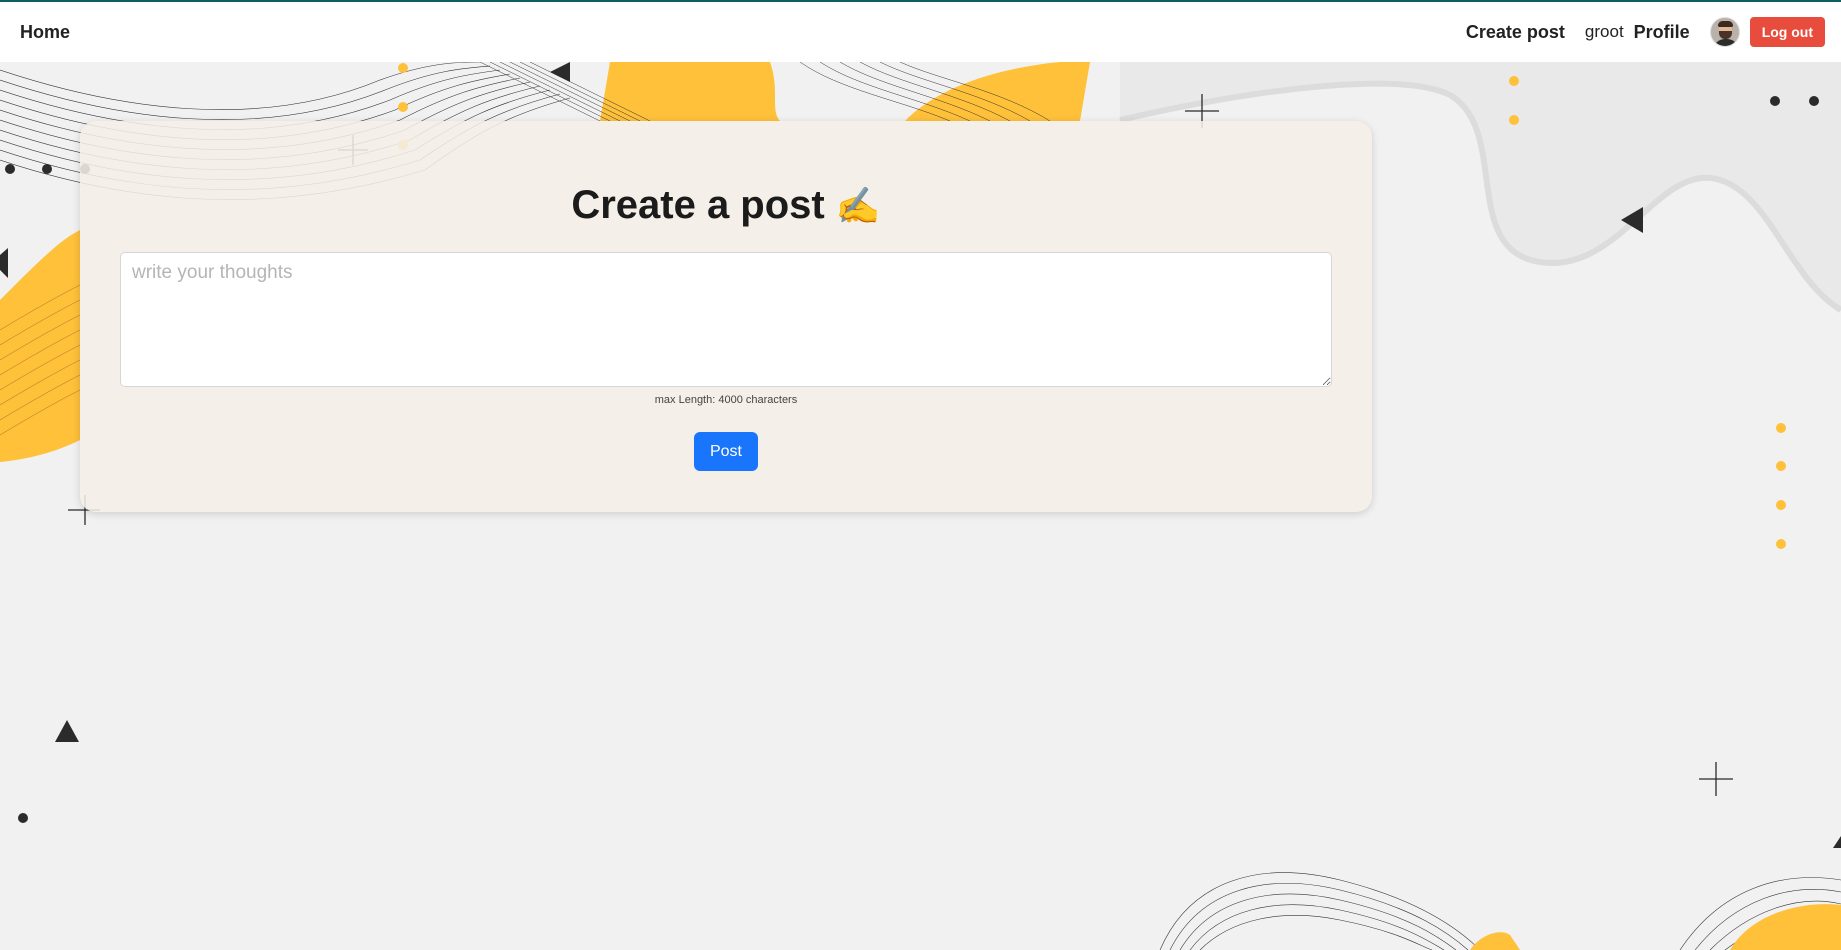  What do you see at coordinates (1495, 941) in the screenshot?
I see `yellow-blob-bottom` at bounding box center [1495, 941].